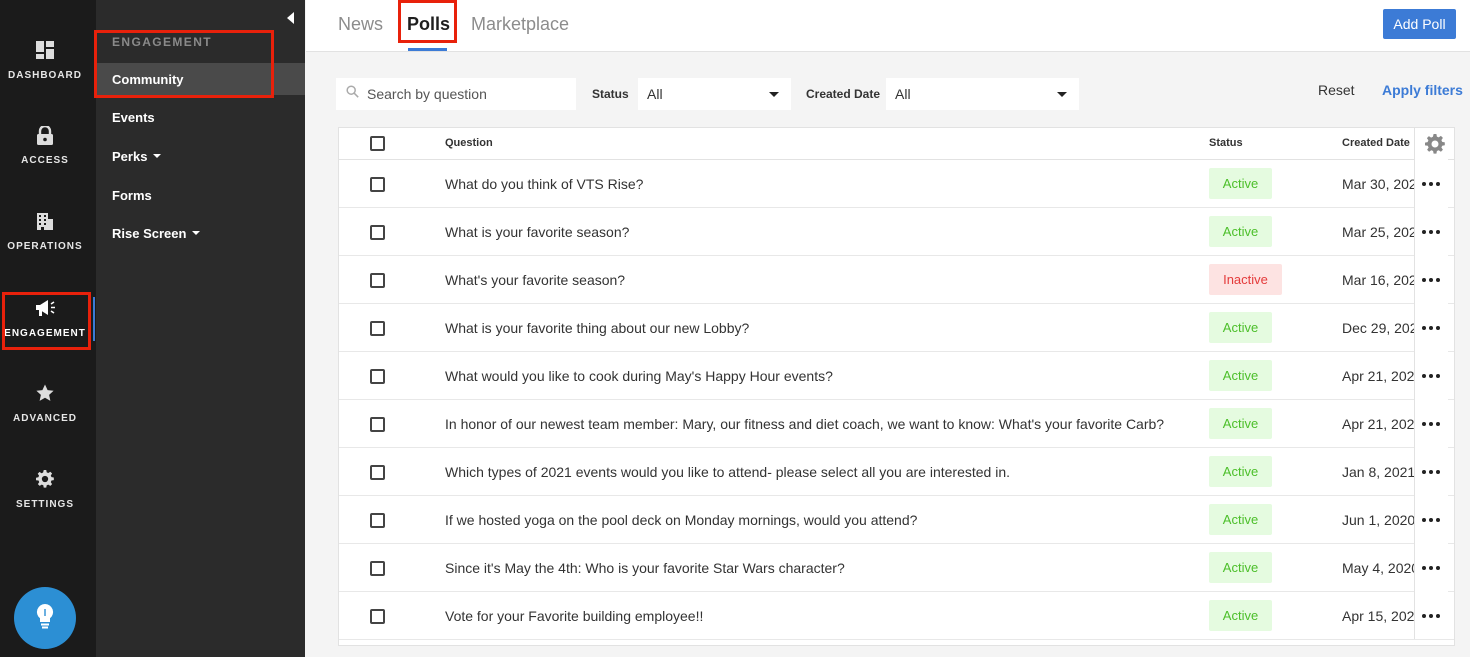  I want to click on tab-marketplace: Marketplace, so click(520, 24).